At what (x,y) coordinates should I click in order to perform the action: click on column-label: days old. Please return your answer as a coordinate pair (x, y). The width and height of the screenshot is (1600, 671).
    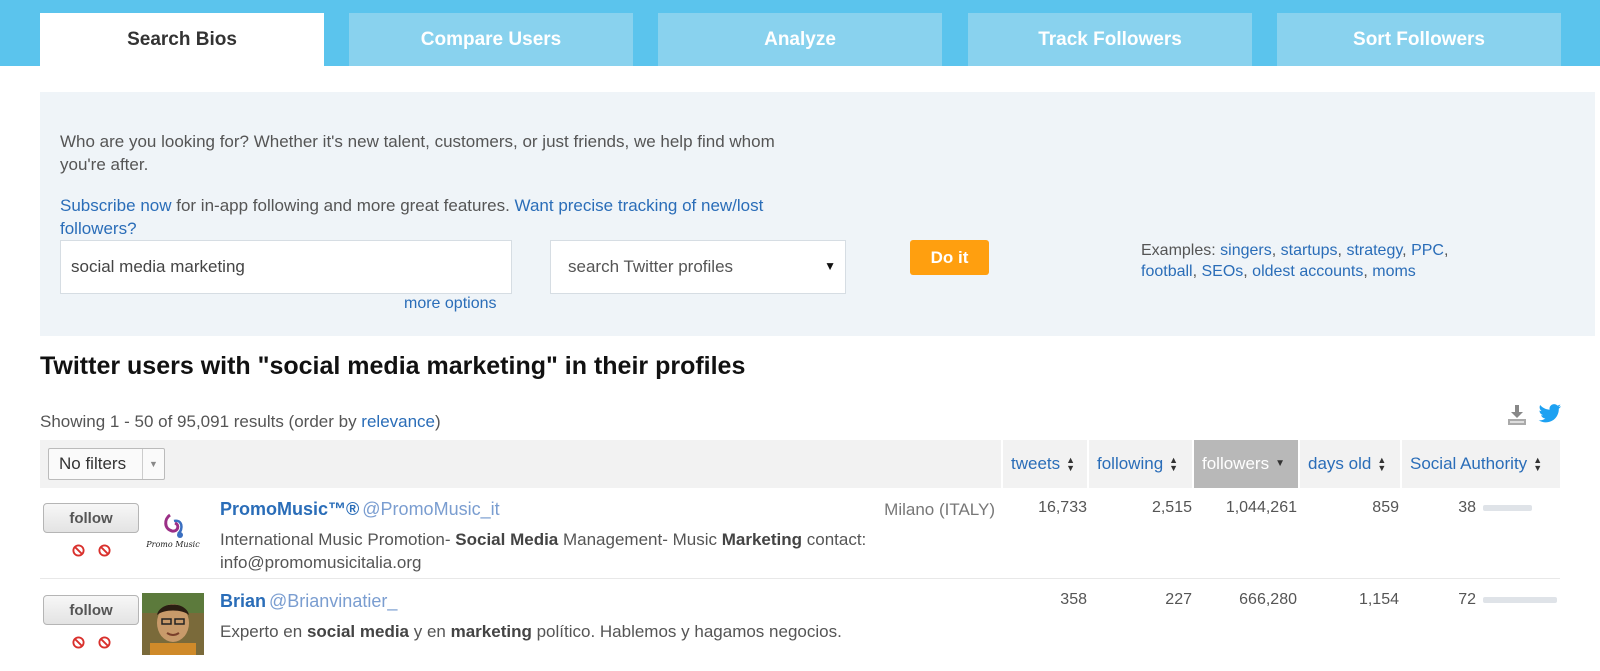
    Looking at the image, I should click on (1340, 463).